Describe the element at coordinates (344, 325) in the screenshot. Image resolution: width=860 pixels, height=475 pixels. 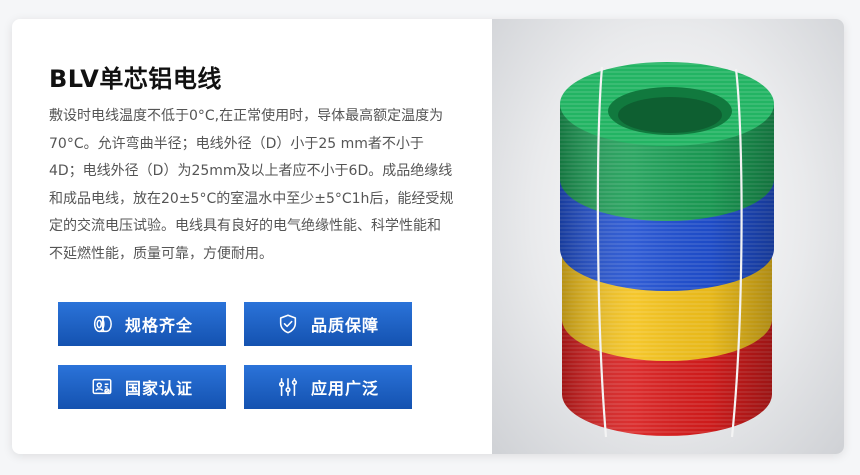
I see `feature-label: 品质保障` at that location.